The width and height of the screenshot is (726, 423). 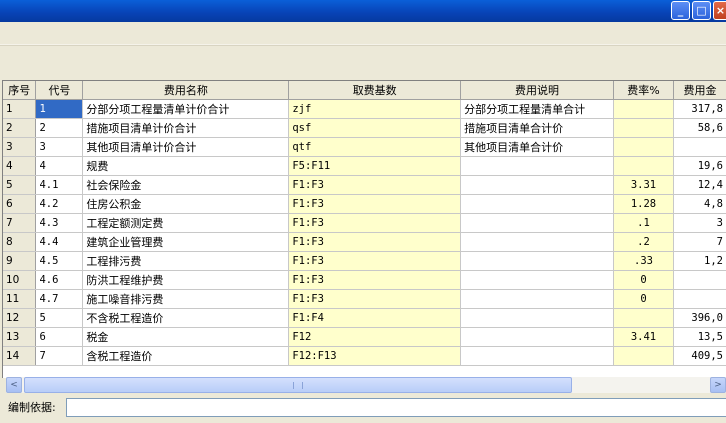 What do you see at coordinates (20, 185) in the screenshot?
I see `row-index-cell: 5` at bounding box center [20, 185].